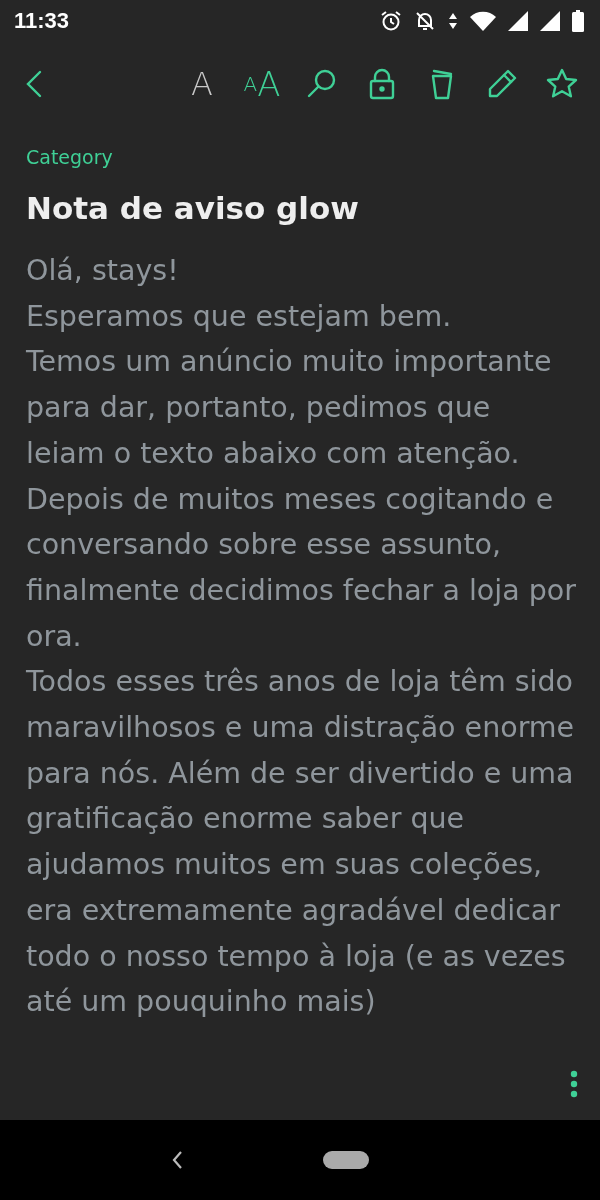  What do you see at coordinates (301, 568) in the screenshot?
I see `note-paragraph: Depois de muitos meses cogitando e conversando sobre esse assunto, finalmente decidimos fechar a loja por ora.` at bounding box center [301, 568].